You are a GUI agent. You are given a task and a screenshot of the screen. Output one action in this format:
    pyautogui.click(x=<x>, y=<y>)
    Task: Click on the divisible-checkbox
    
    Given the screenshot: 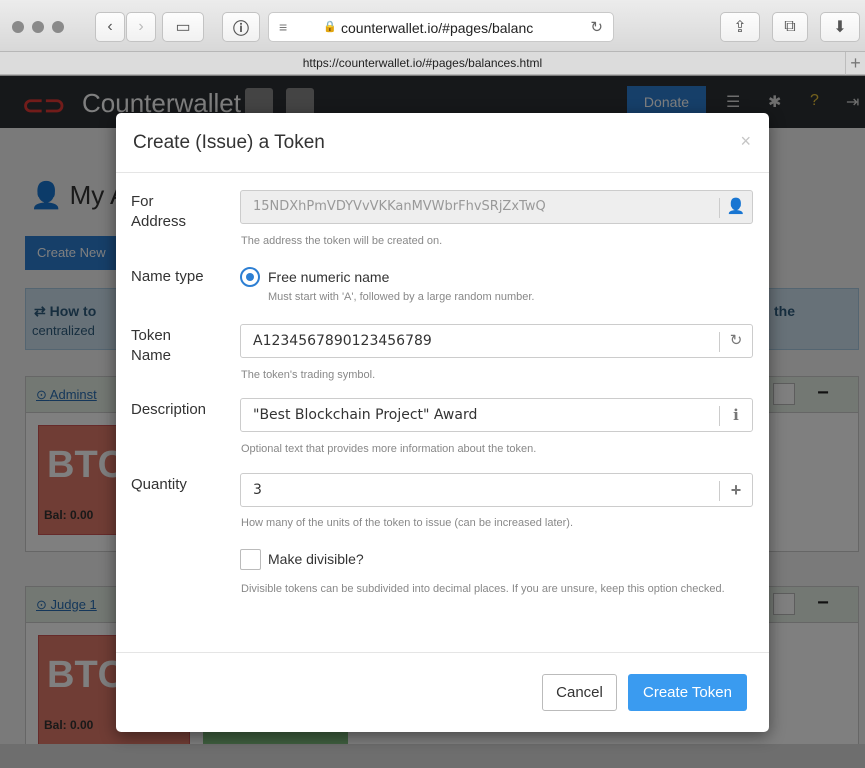 What is the action you would take?
    pyautogui.click(x=250, y=559)
    